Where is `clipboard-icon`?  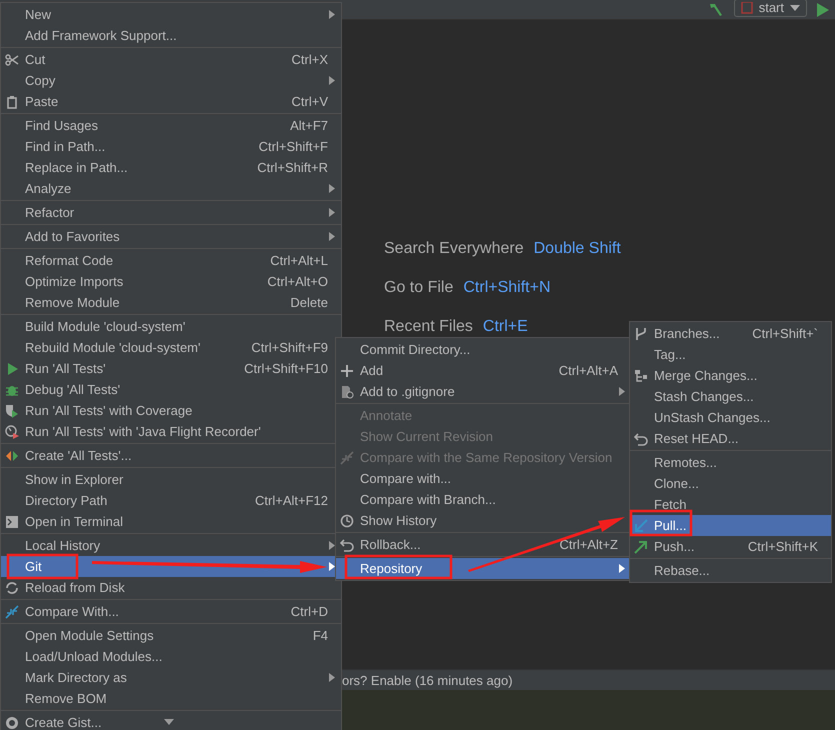 clipboard-icon is located at coordinates (12, 101).